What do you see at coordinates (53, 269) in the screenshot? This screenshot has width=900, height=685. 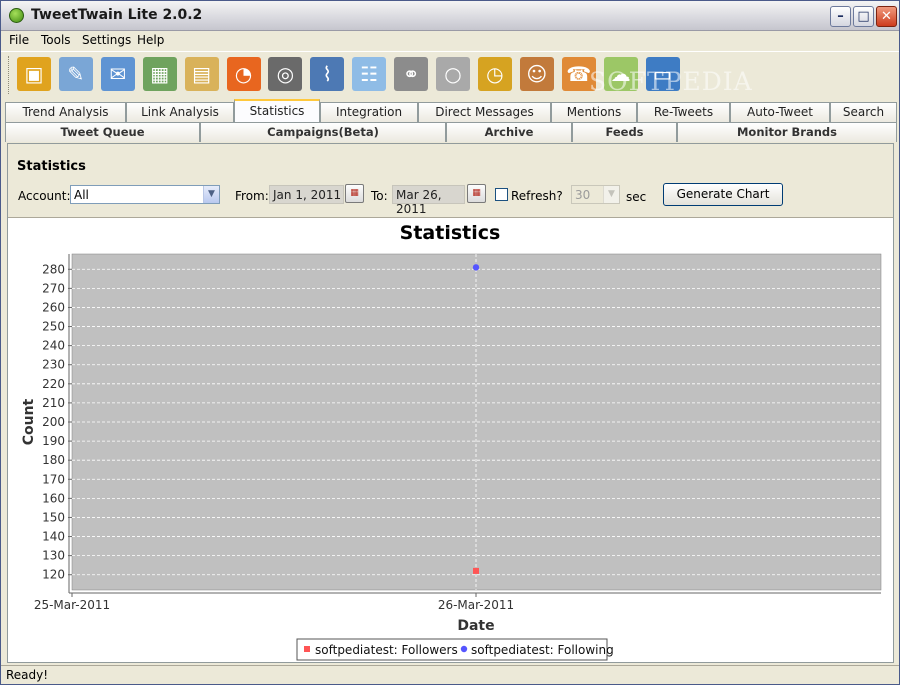 I see `y-tick-label: 280` at bounding box center [53, 269].